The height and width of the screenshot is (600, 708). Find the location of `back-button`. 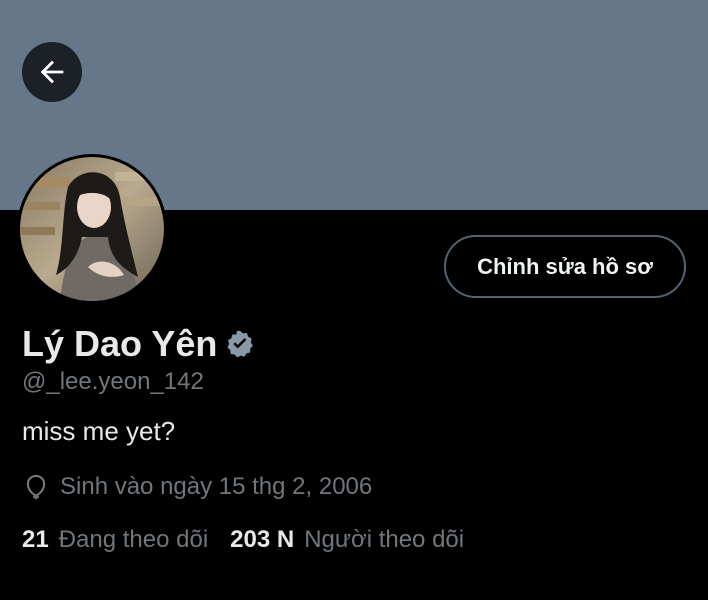

back-button is located at coordinates (52, 72).